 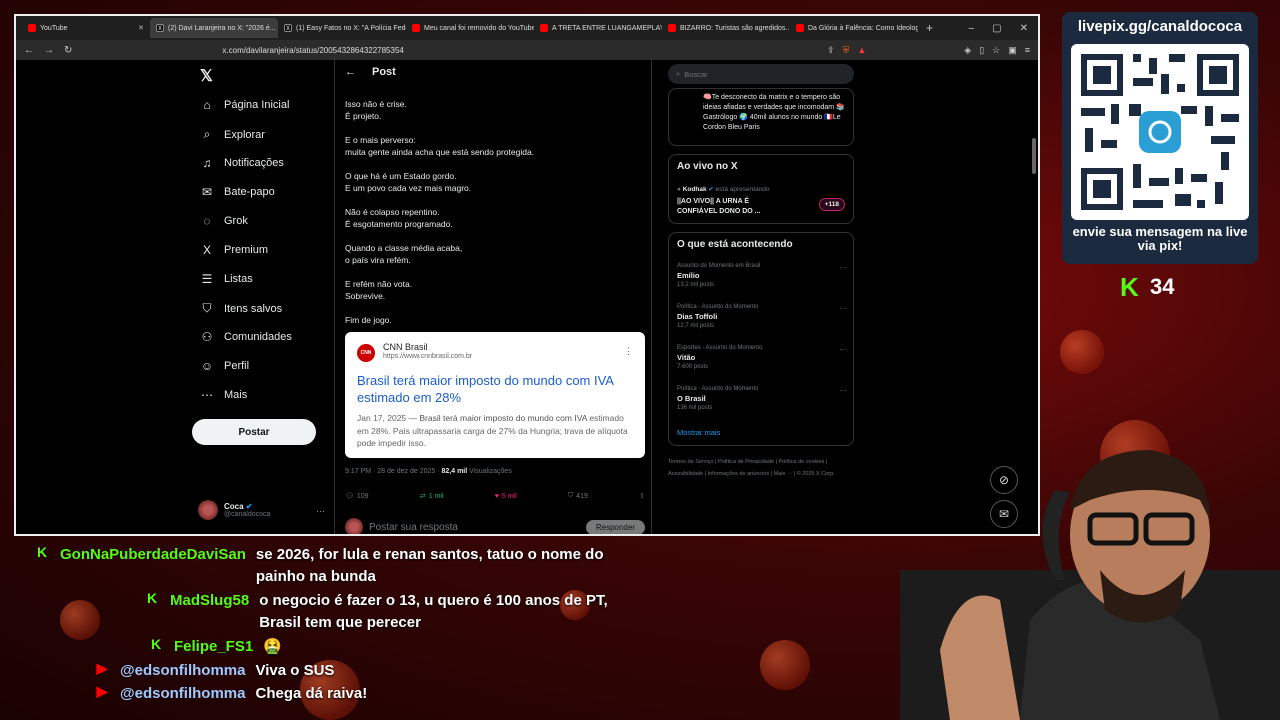 What do you see at coordinates (68, 50) in the screenshot?
I see `reload-icon: ↻` at bounding box center [68, 50].